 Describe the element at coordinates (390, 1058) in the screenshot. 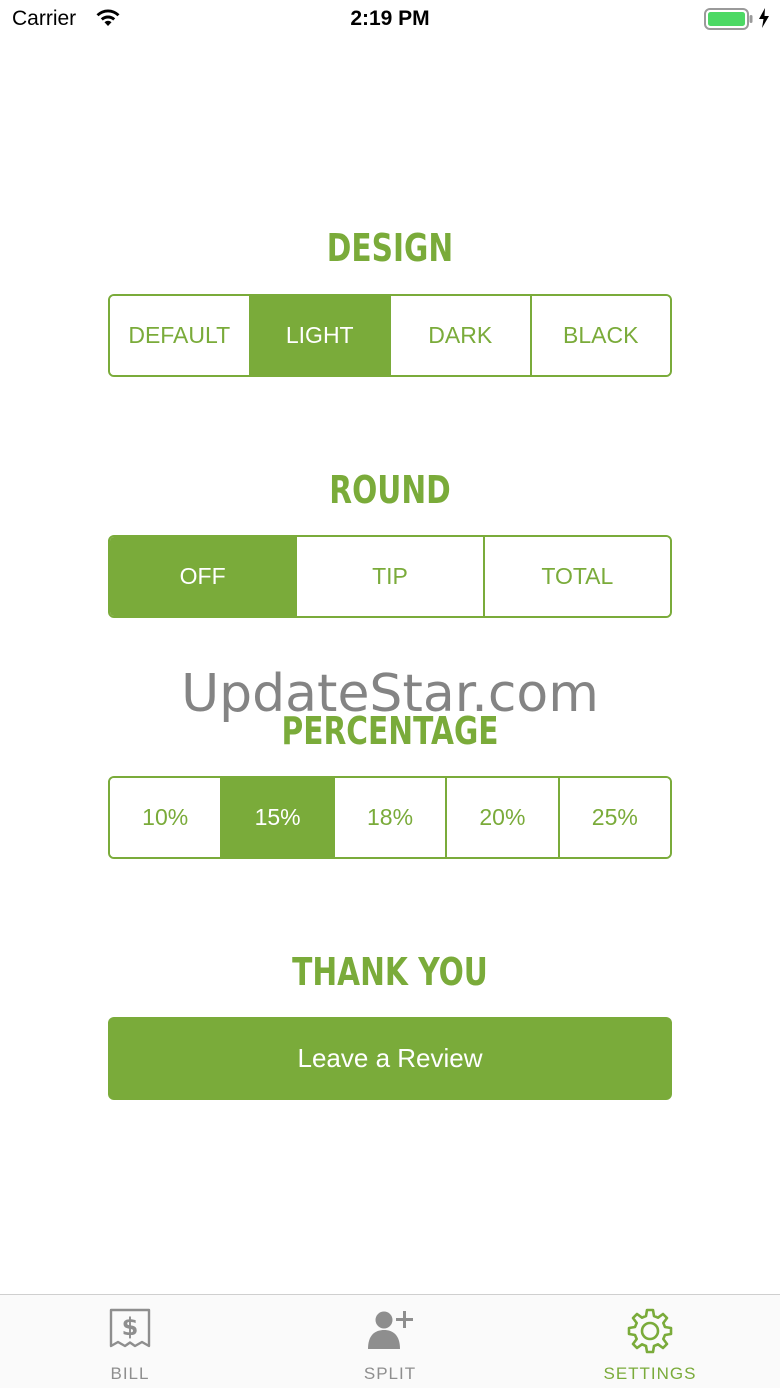

I see `leave-review-button: Leave a Review` at that location.